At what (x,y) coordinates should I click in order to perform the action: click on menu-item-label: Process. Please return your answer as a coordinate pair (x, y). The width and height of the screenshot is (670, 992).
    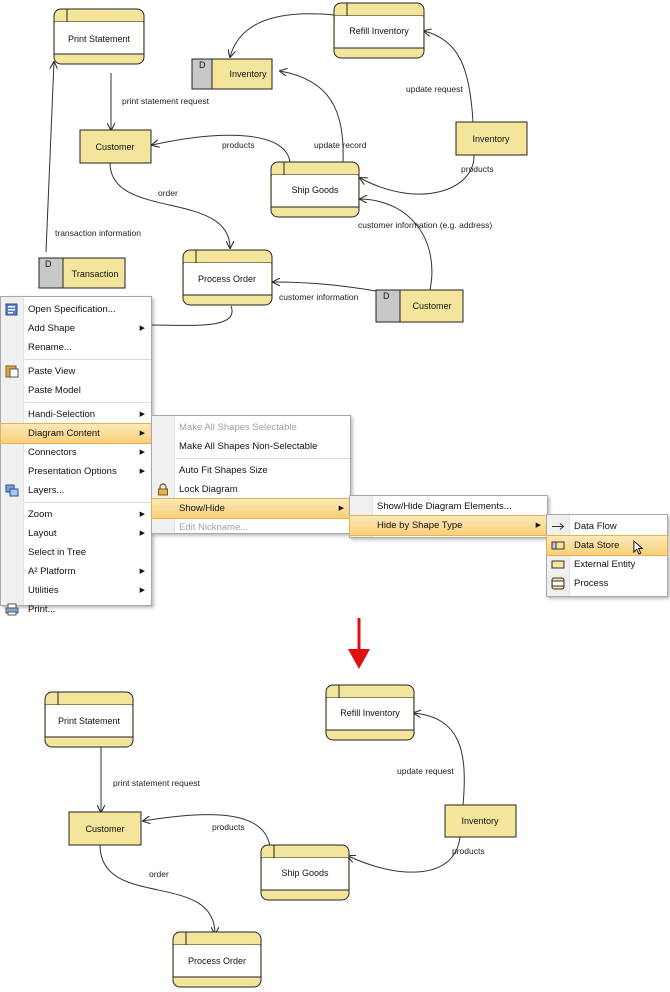
    Looking at the image, I should click on (591, 583).